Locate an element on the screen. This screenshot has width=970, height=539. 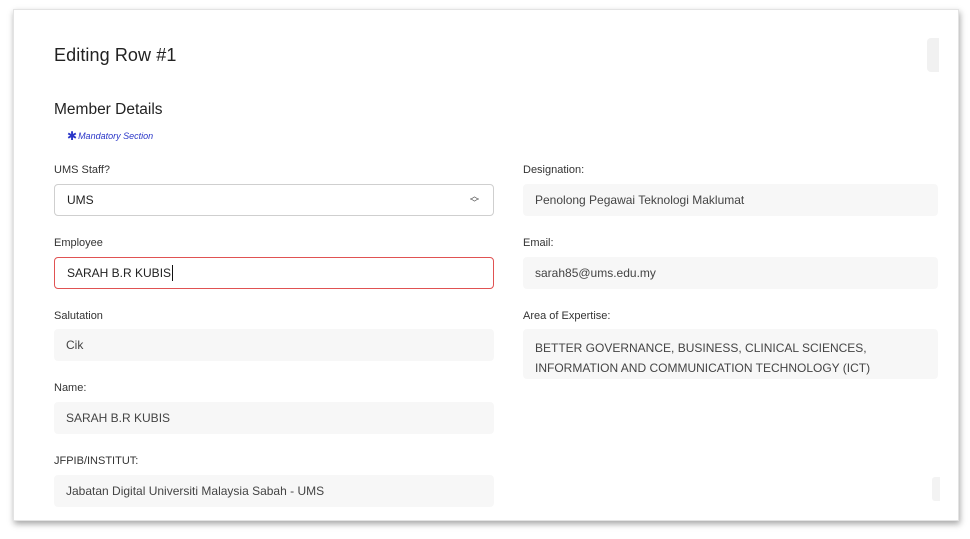
employee-value: SARAH B.R KUBIS is located at coordinates (119, 273).